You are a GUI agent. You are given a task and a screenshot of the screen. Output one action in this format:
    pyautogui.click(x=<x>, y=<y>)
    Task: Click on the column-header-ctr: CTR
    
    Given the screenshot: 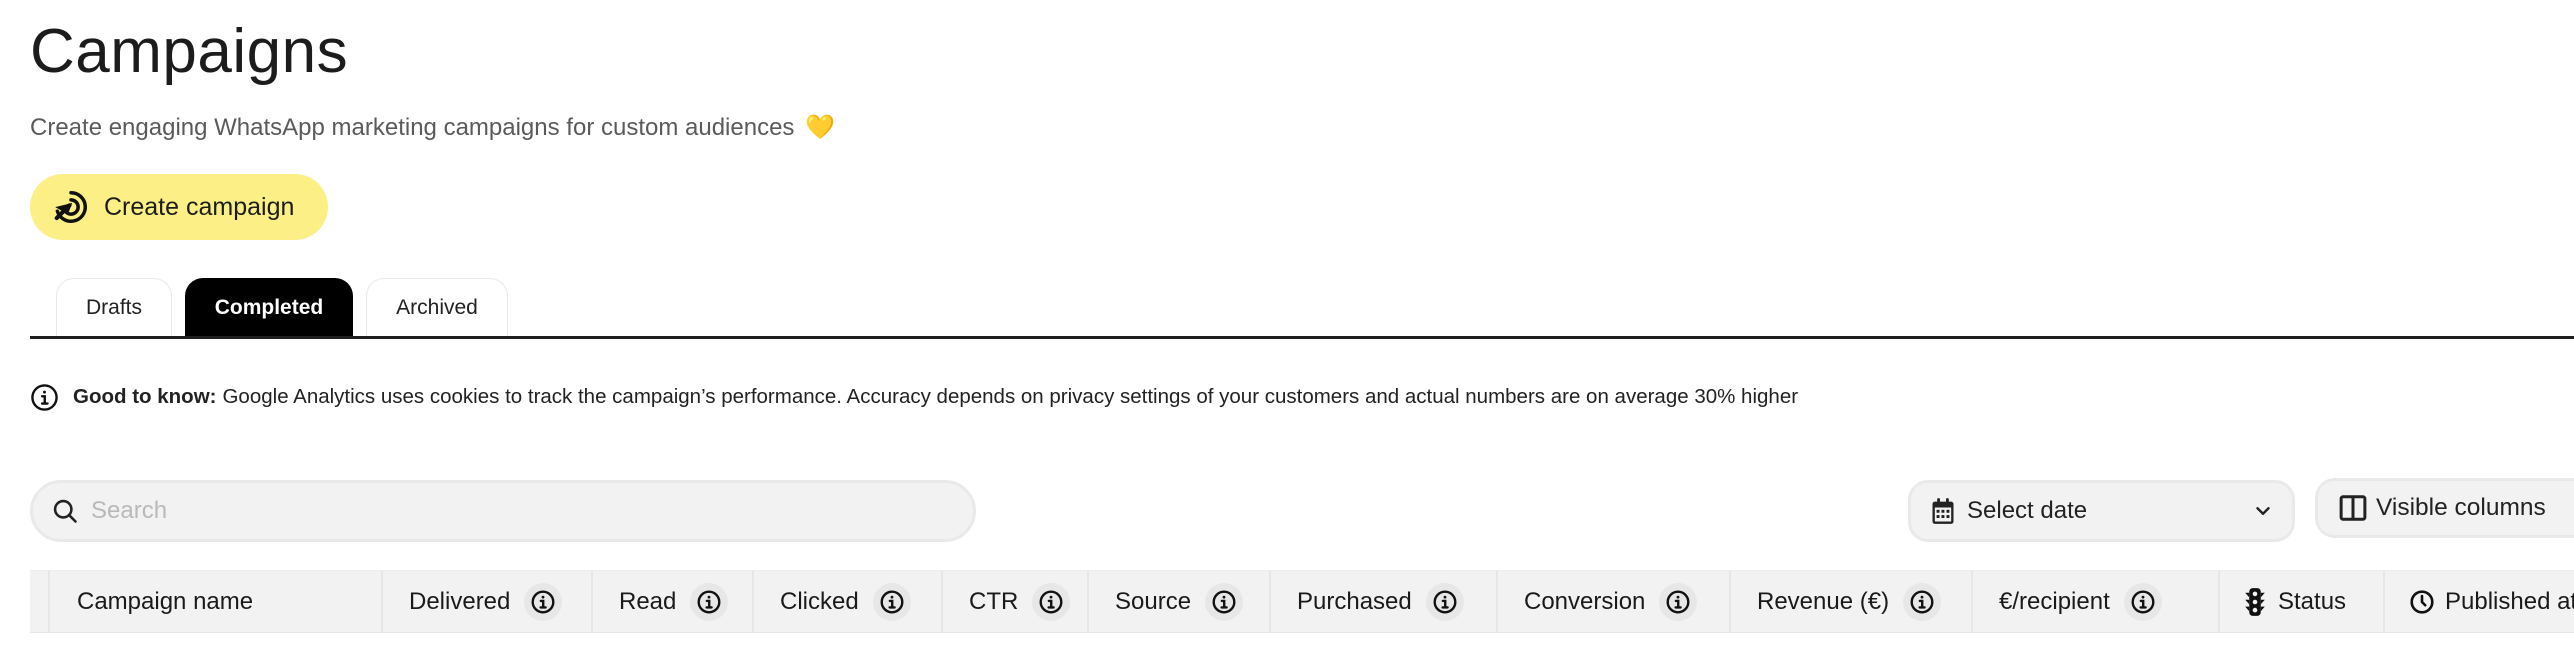 What is the action you would take?
    pyautogui.click(x=1014, y=601)
    